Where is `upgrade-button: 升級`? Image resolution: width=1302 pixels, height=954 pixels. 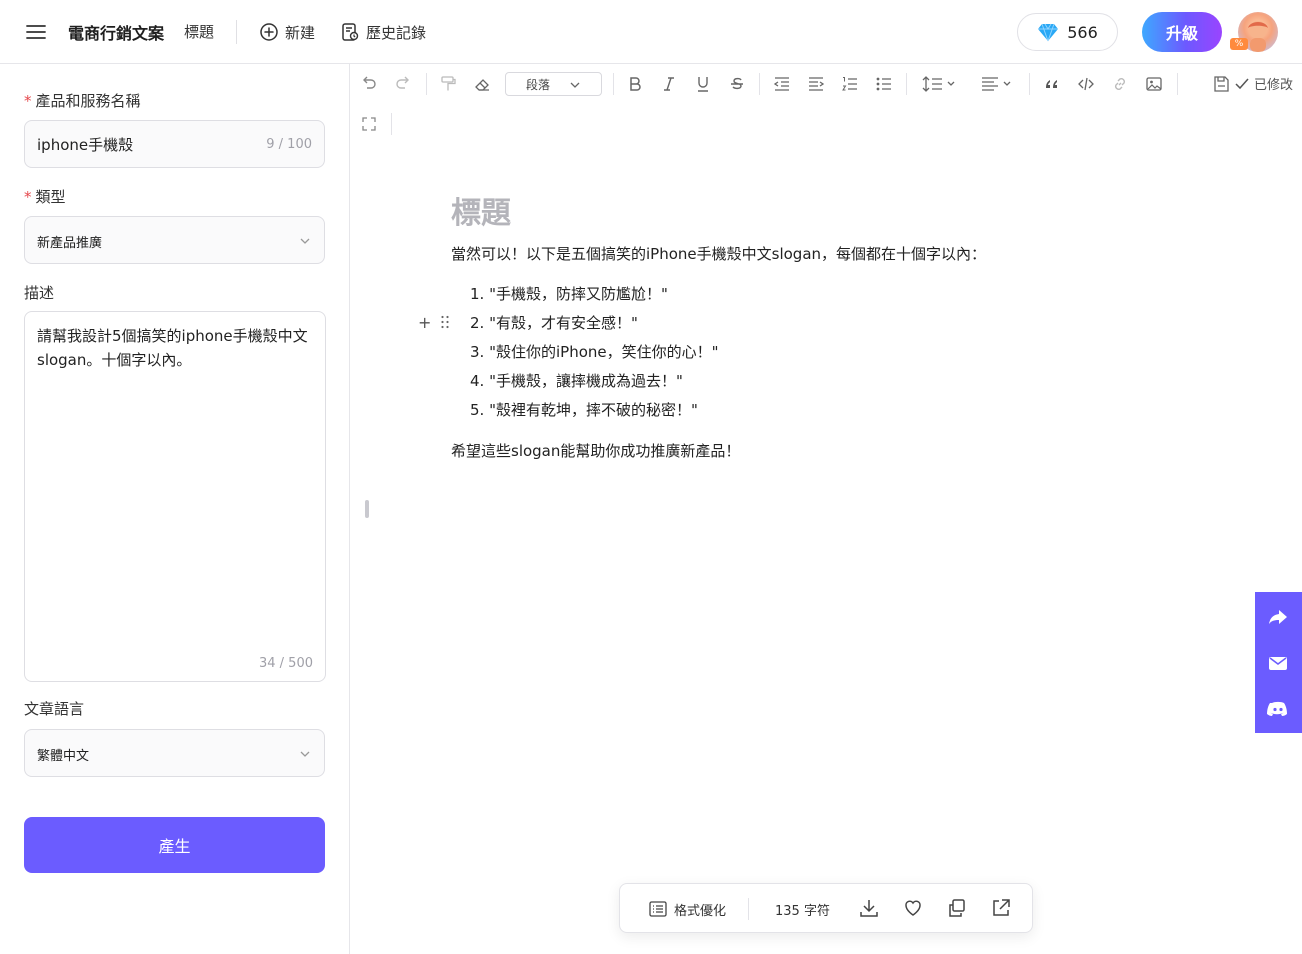 upgrade-button: 升級 is located at coordinates (1182, 32).